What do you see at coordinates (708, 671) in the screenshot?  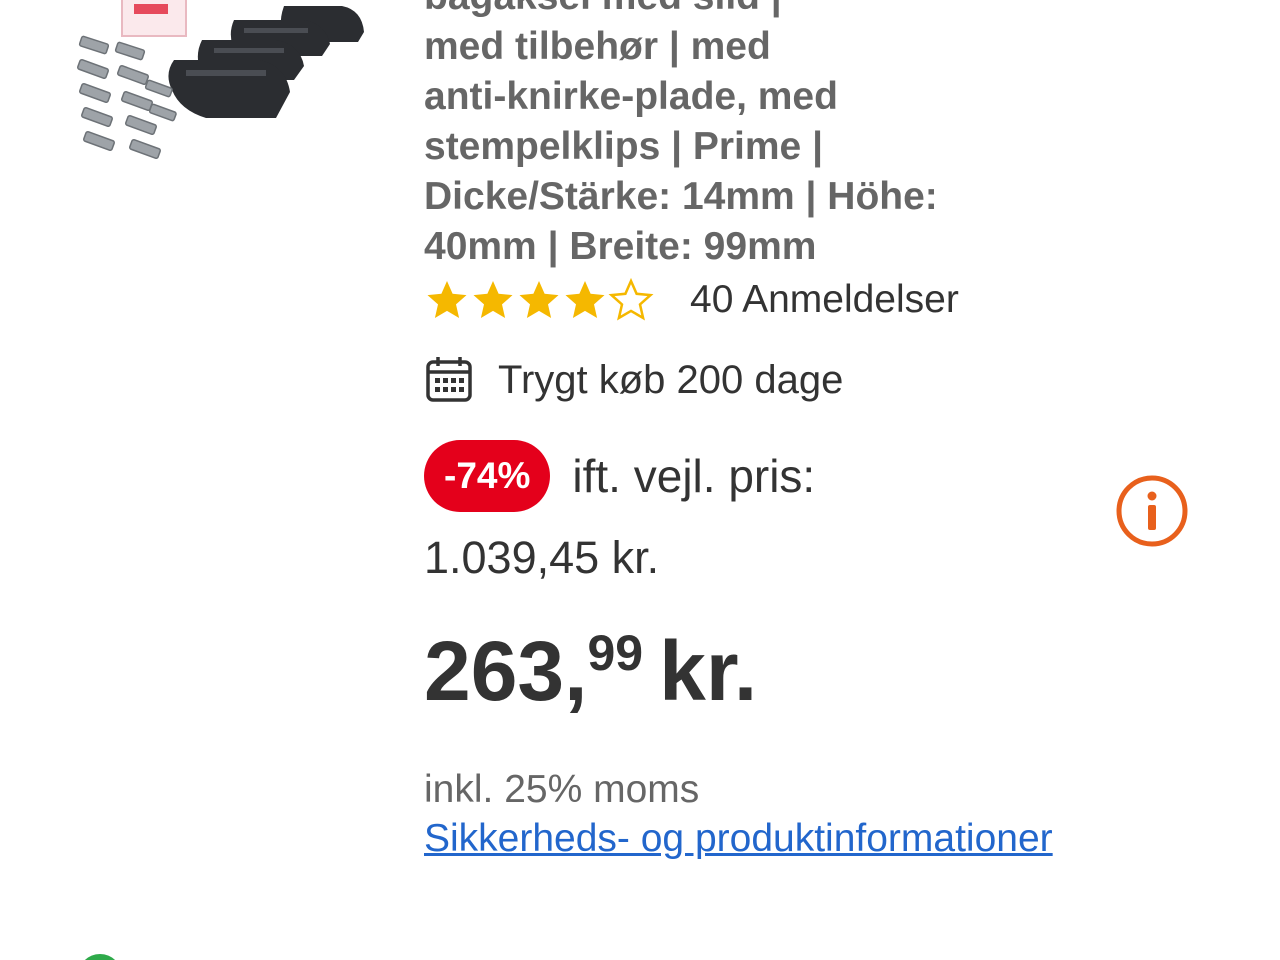 I see `price-currency: kr.` at bounding box center [708, 671].